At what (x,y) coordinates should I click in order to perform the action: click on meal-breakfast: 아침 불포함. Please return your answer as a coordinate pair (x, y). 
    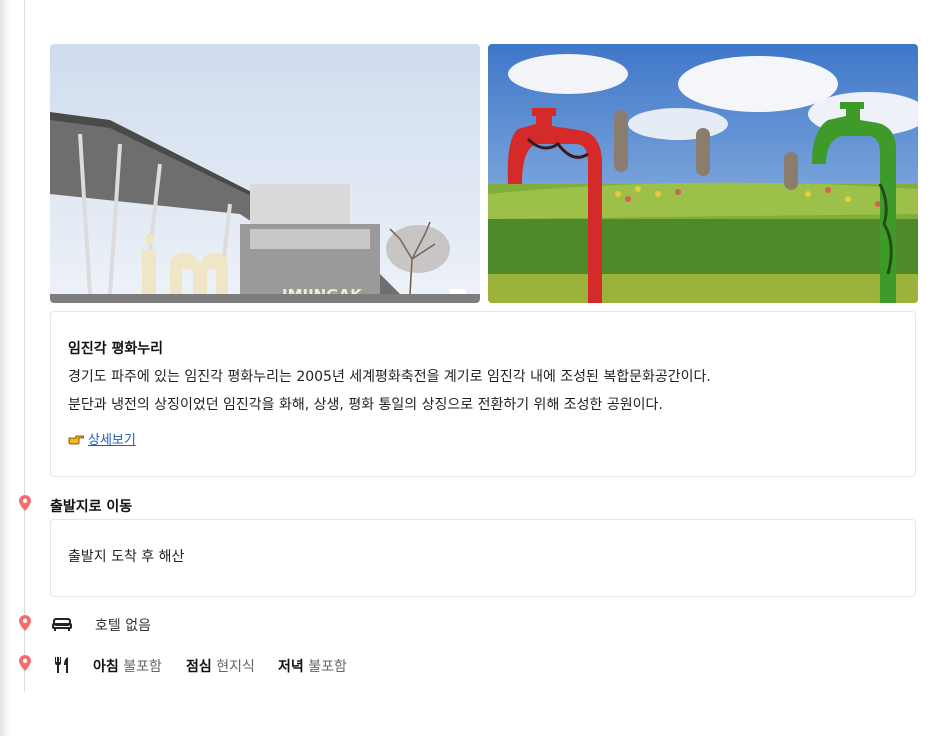
    Looking at the image, I should click on (127, 666).